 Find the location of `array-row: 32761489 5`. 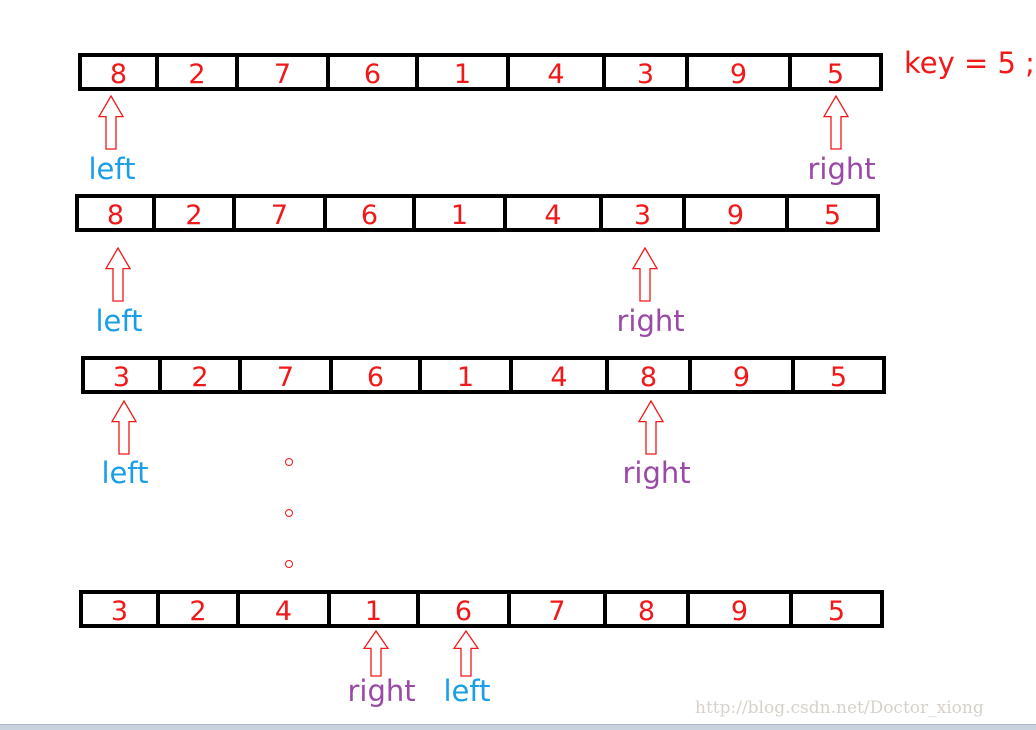

array-row: 32761489 5 is located at coordinates (483, 375).